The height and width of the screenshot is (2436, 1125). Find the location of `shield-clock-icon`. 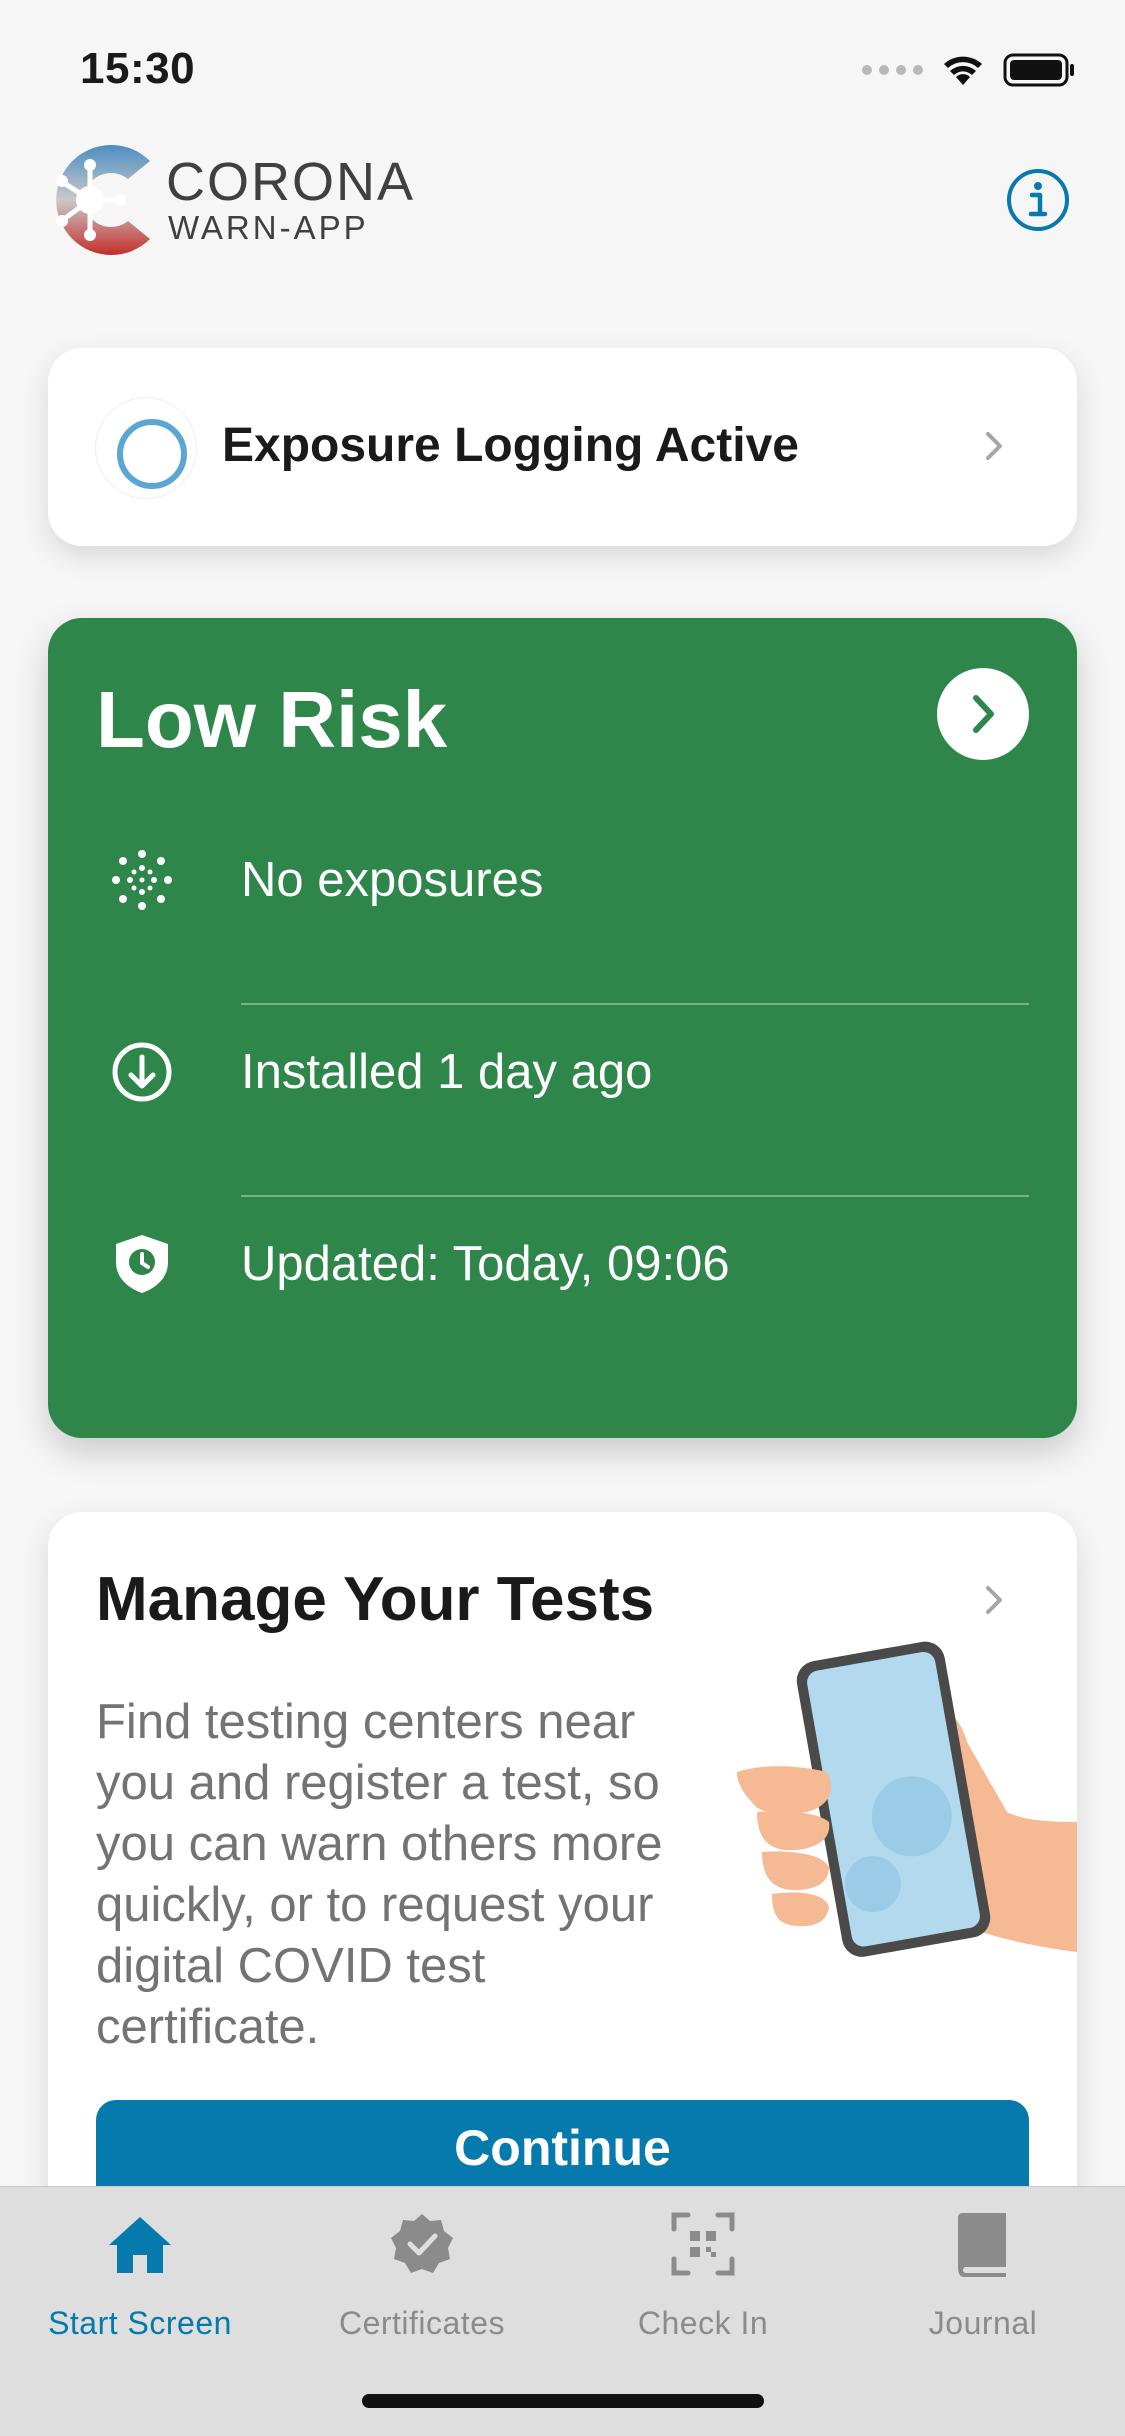

shield-clock-icon is located at coordinates (142, 1264).